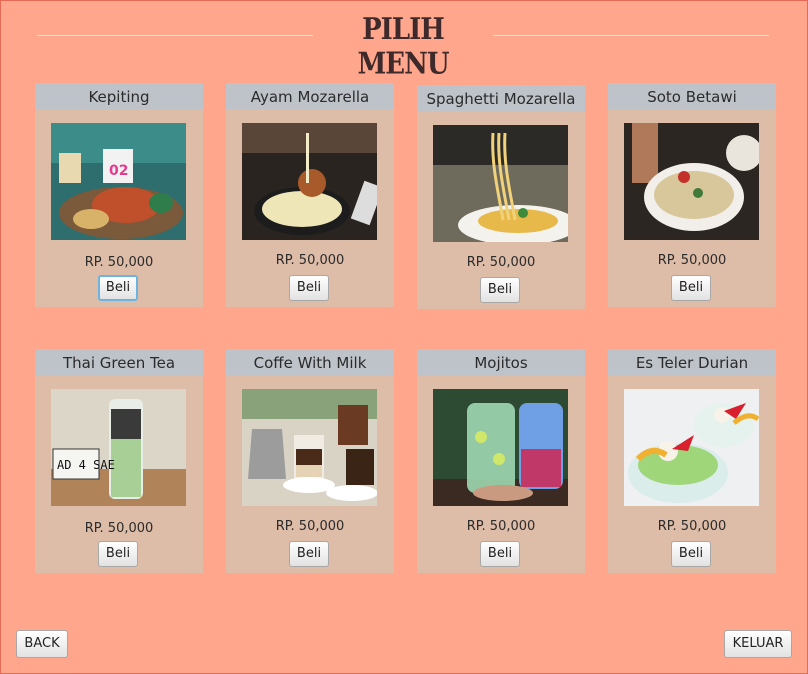 This screenshot has height=674, width=808. I want to click on menu-card-mojitos: Mojitos RP. 50,000 Beli, so click(501, 461).